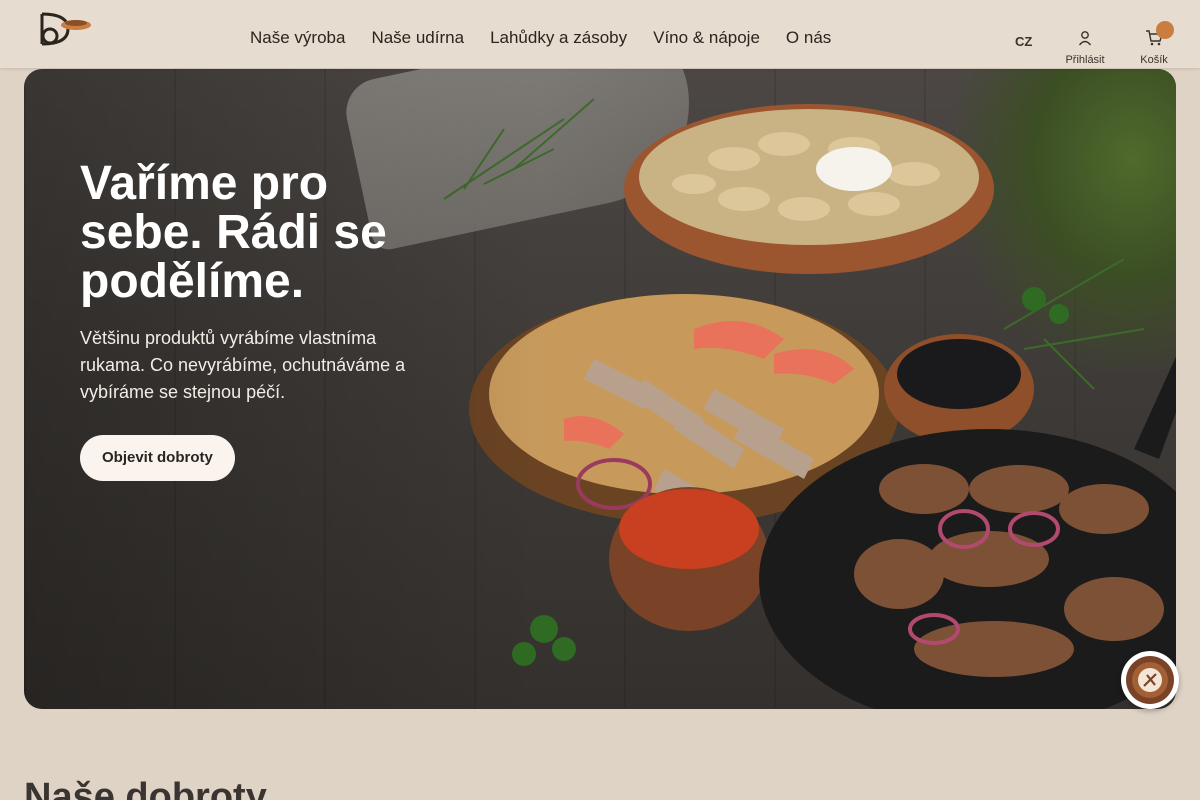  What do you see at coordinates (297, 38) in the screenshot?
I see `nav-item-nase-vyroba: Naše výroba` at bounding box center [297, 38].